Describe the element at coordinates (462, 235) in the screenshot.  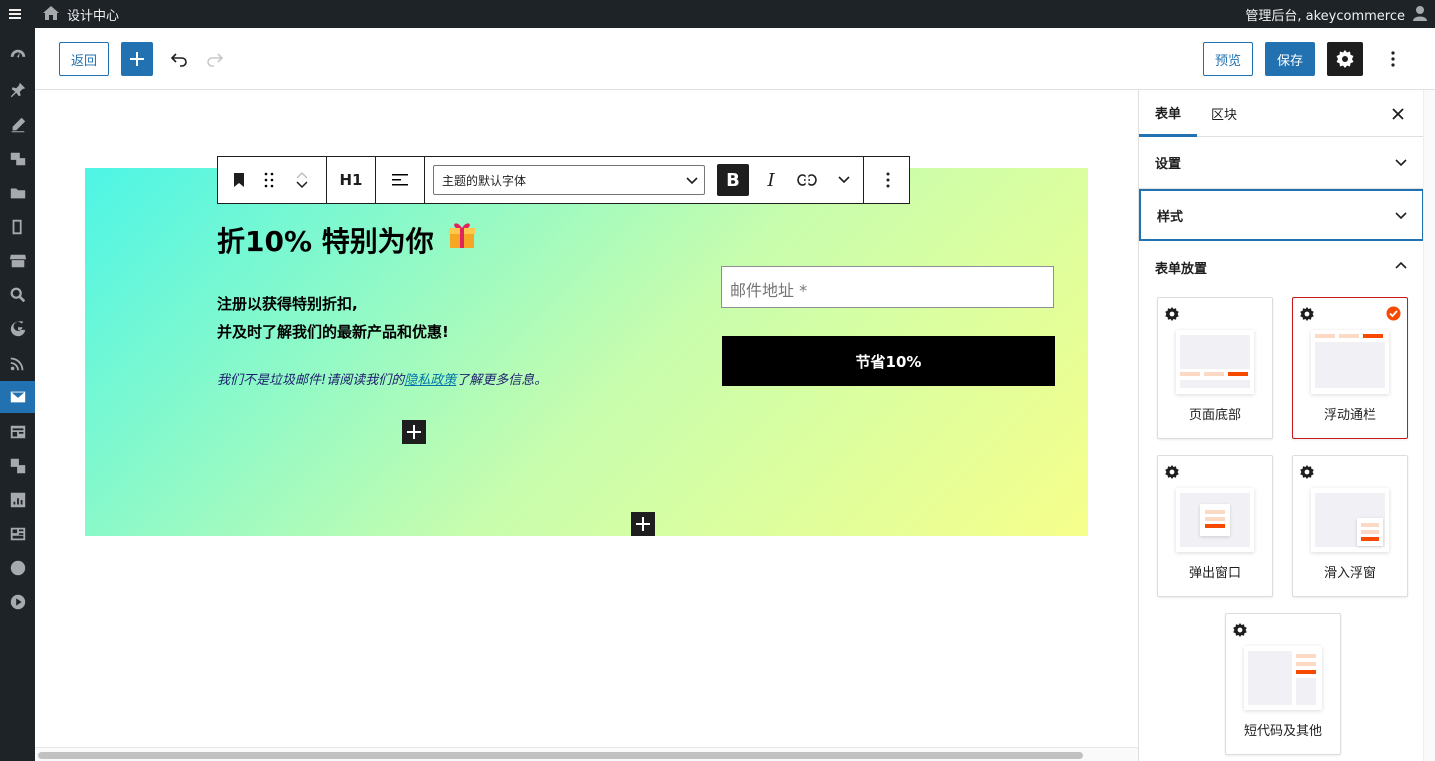
I see `gift-icon` at that location.